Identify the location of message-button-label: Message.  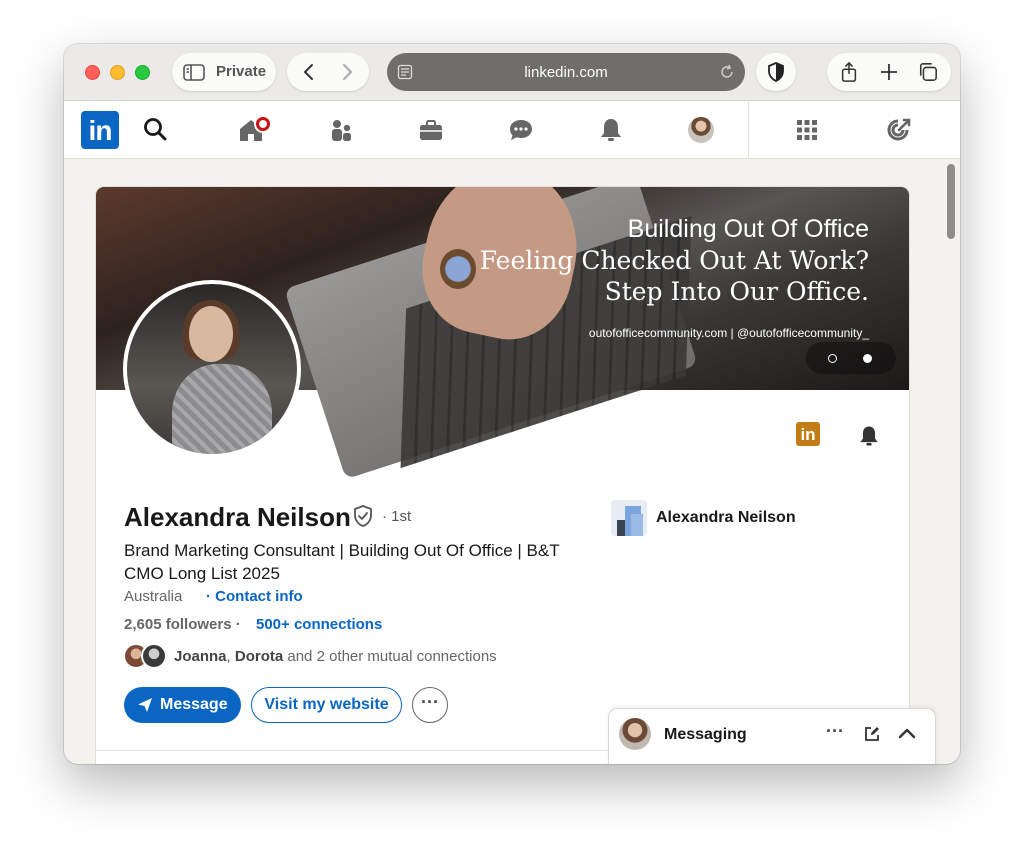
(194, 704).